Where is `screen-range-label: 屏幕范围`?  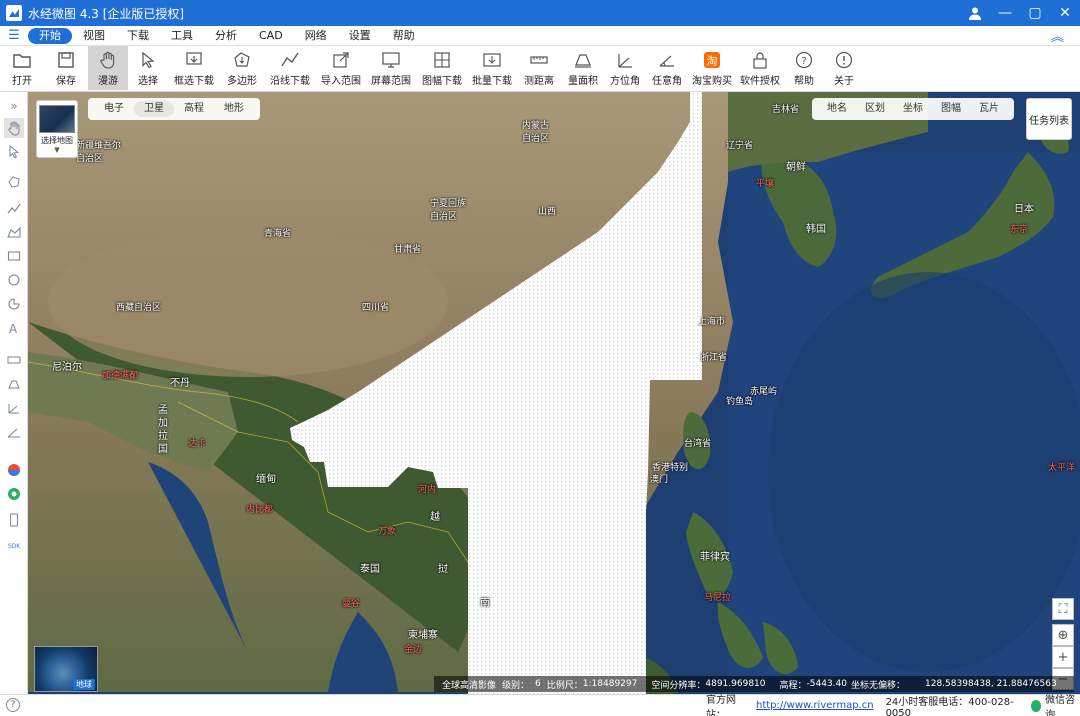
screen-range-label: 屏幕范围 is located at coordinates (391, 81).